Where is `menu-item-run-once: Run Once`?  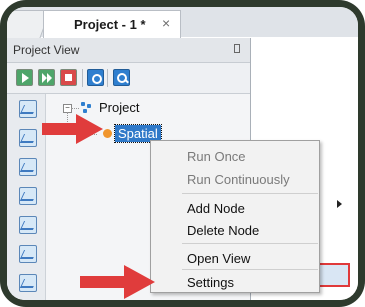 menu-item-run-once: Run Once is located at coordinates (216, 156).